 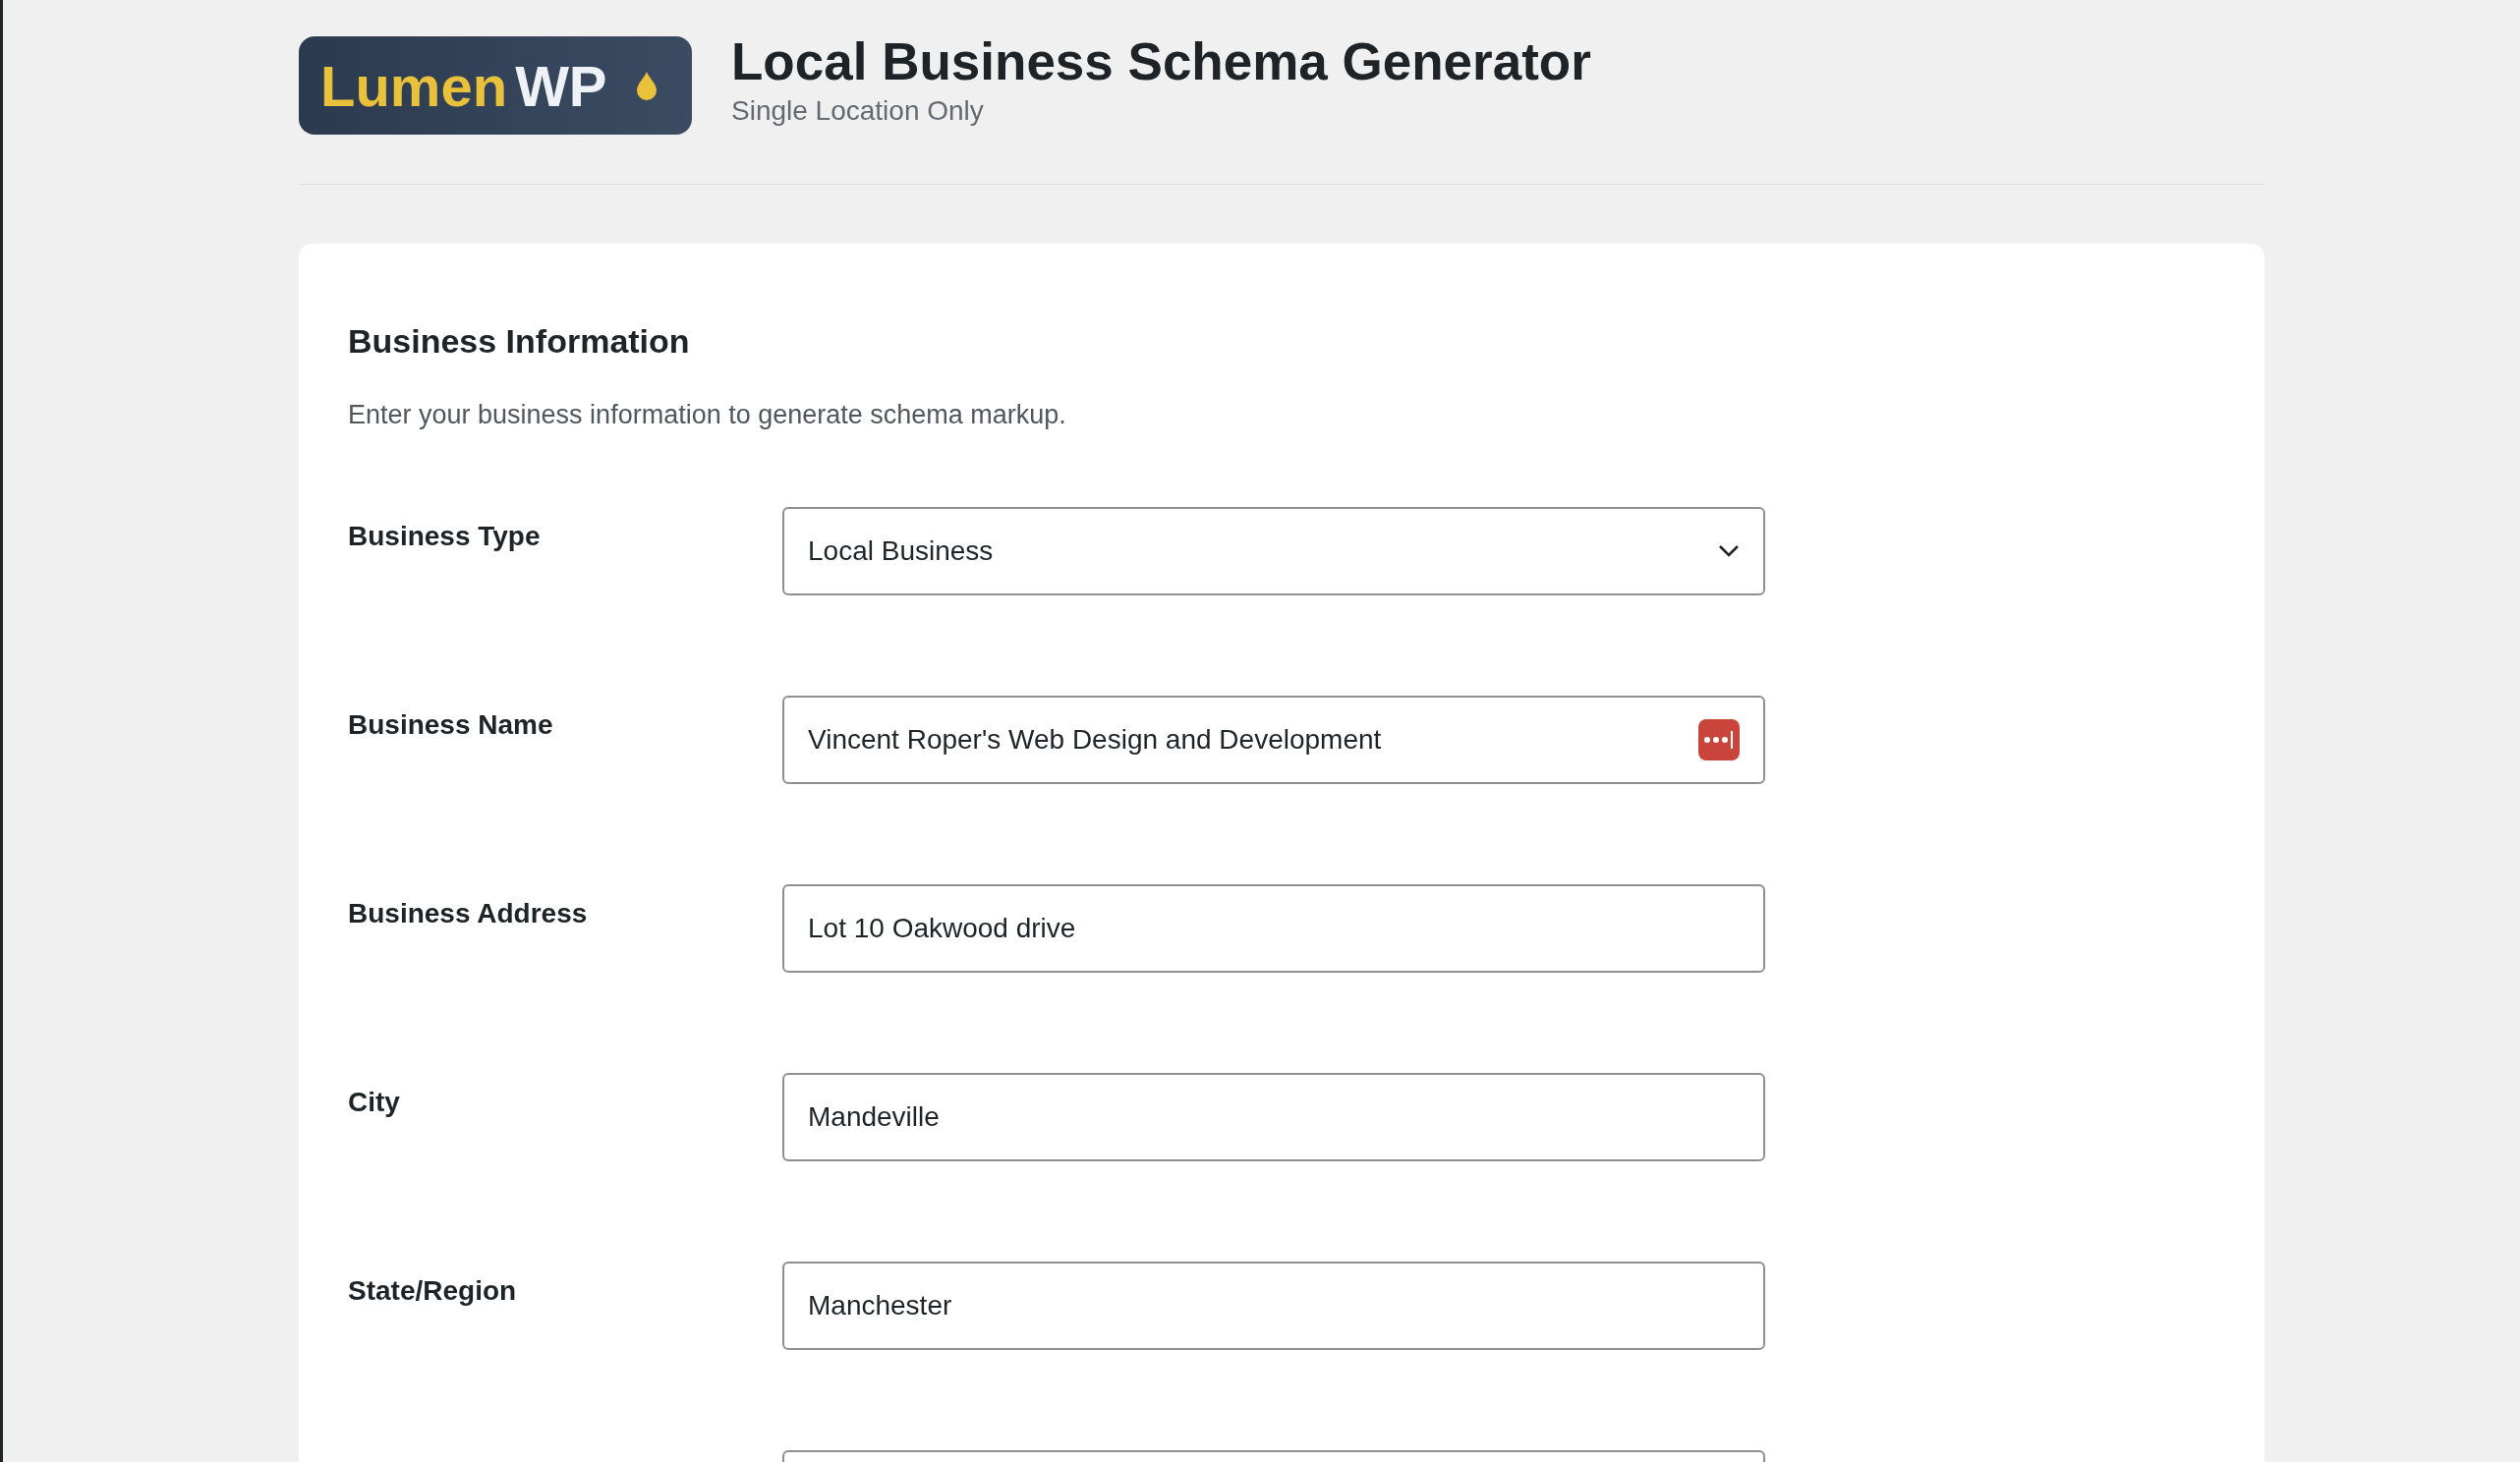 What do you see at coordinates (707, 415) in the screenshot?
I see `section-description: Enter your business information to generate schema markup.` at bounding box center [707, 415].